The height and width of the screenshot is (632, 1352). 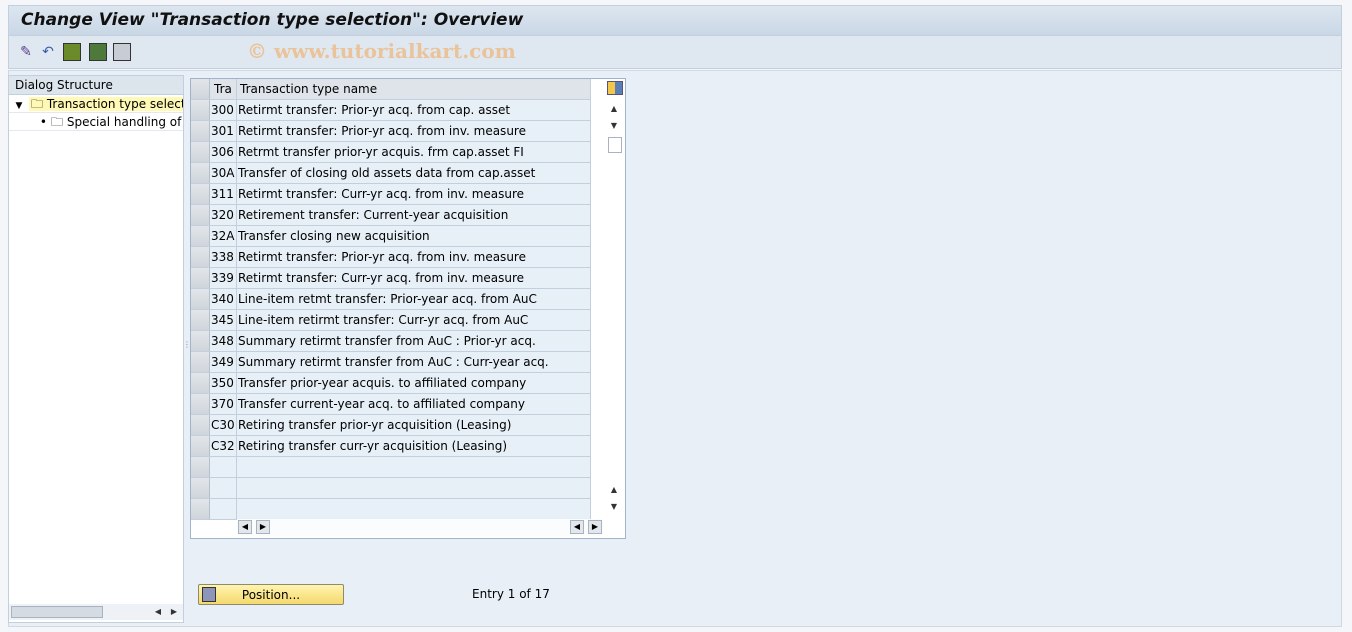 I want to click on horizontal-scrollbar: ◀ ▶ ◀ ▶, so click(x=420, y=527).